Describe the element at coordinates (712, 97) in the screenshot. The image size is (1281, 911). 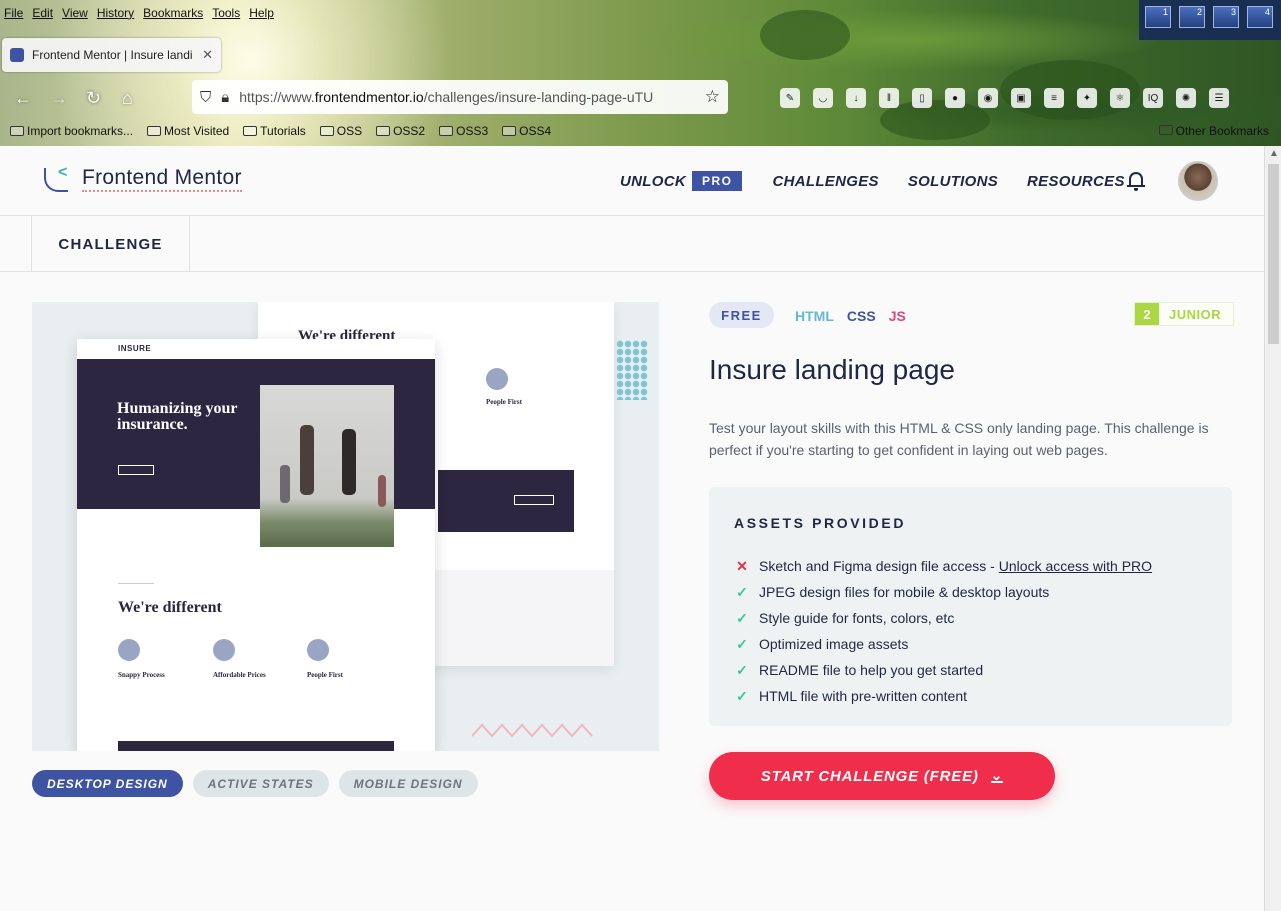
I see `bookmark-star-icon: ☆` at that location.